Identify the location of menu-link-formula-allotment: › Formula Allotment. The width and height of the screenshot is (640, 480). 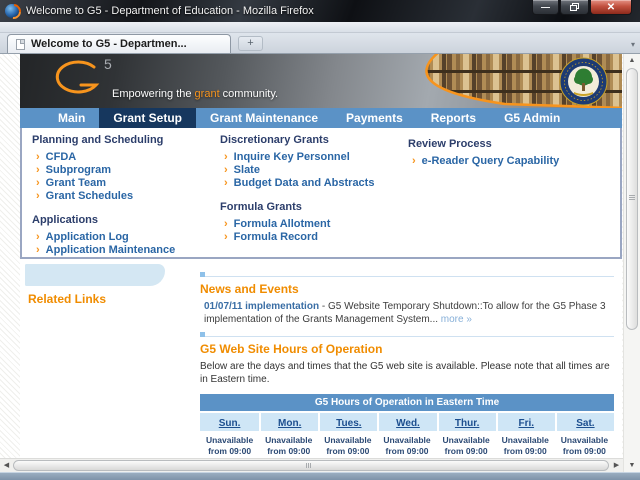
(310, 224).